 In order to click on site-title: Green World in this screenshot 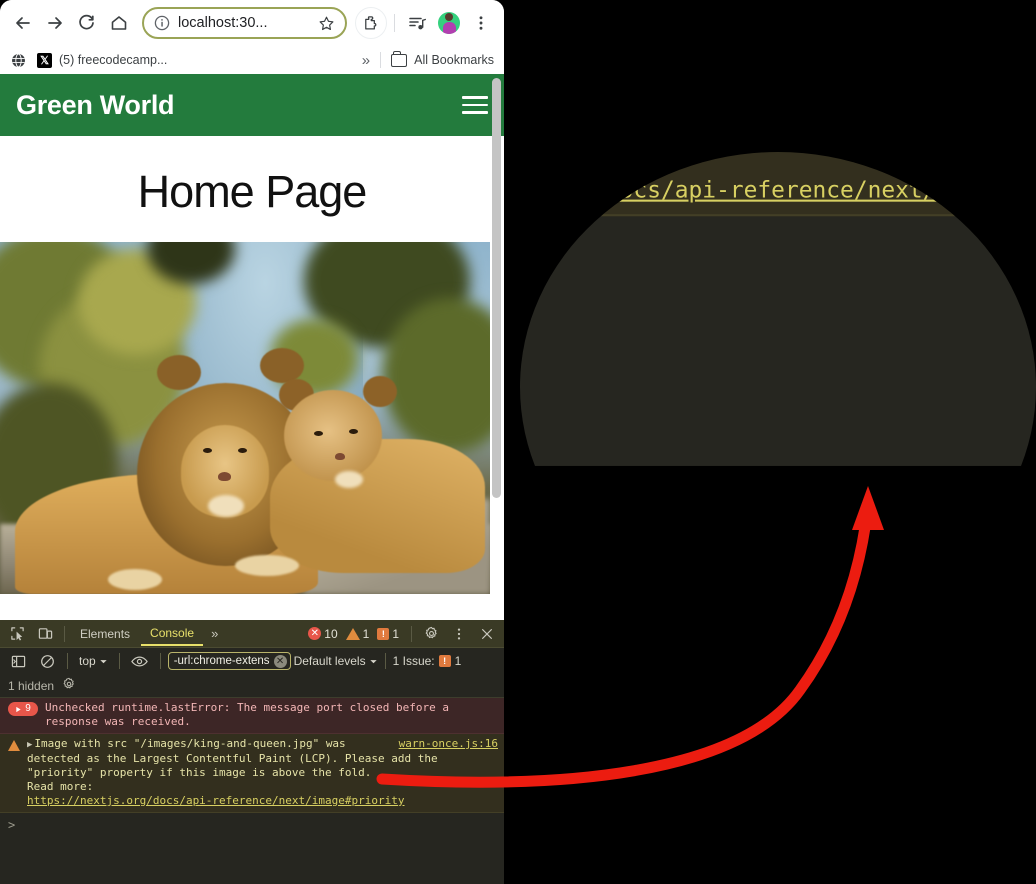, I will do `click(95, 104)`.